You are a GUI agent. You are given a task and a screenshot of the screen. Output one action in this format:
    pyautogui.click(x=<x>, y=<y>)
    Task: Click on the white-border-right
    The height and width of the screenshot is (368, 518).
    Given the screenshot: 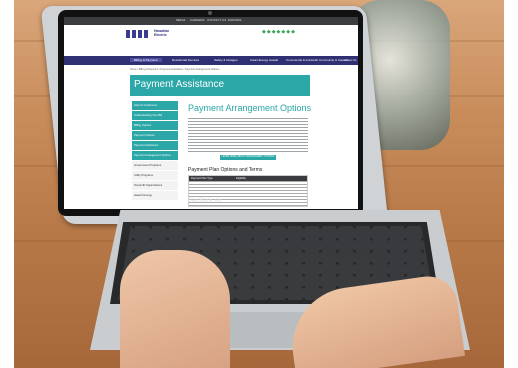 What is the action you would take?
    pyautogui.click(x=511, y=184)
    